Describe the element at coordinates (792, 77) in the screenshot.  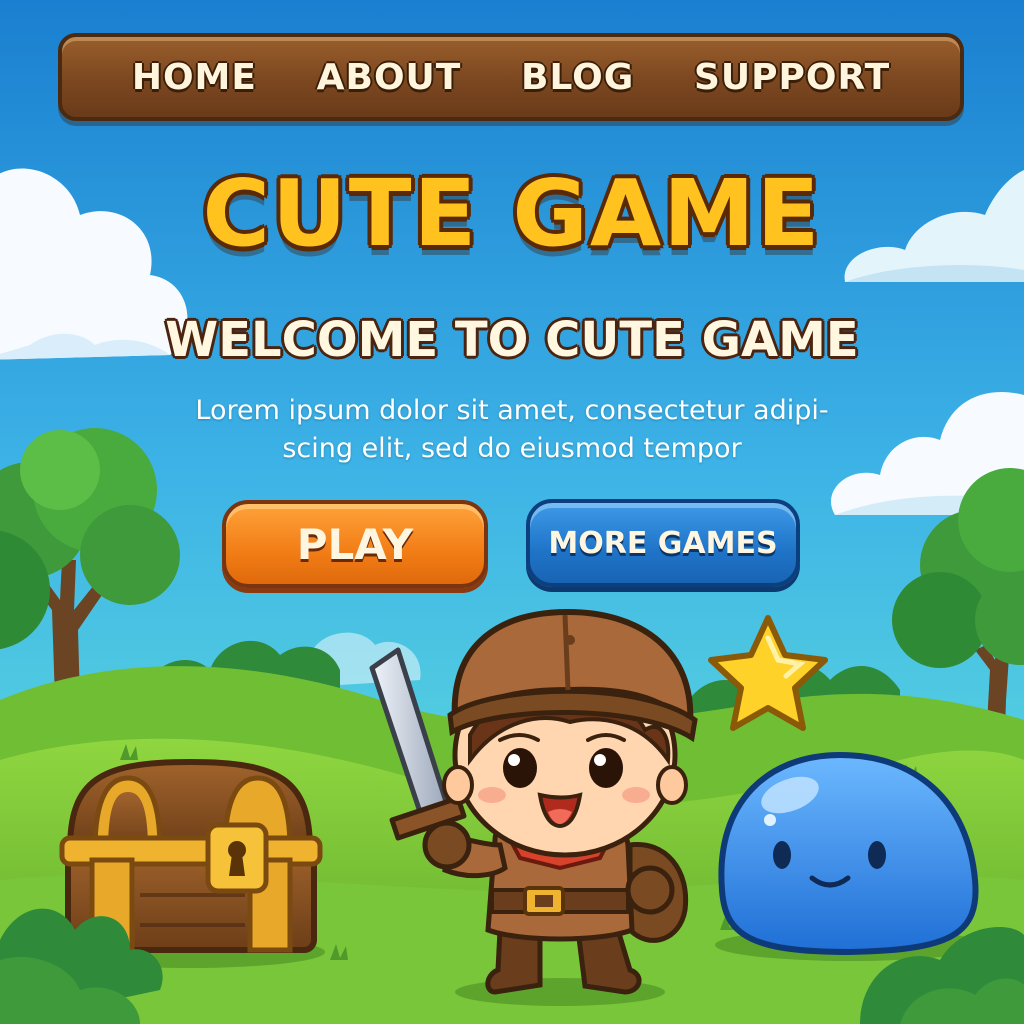
I see `nav-item-support: SUPPORT` at that location.